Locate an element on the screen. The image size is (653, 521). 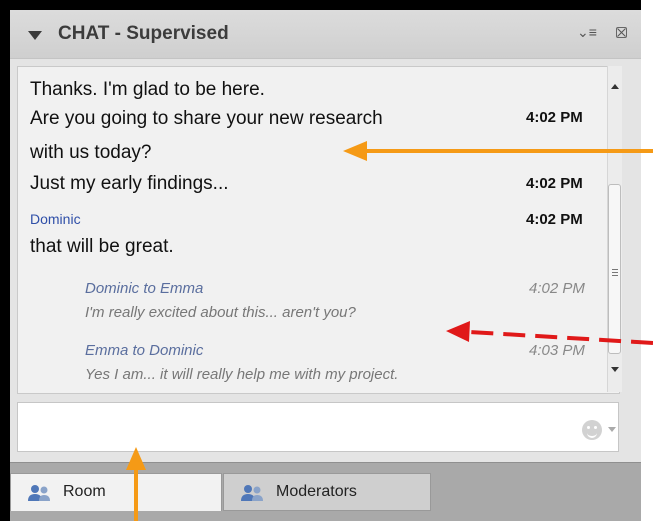
annotation-arrowhead-red is located at coordinates (458, 331).